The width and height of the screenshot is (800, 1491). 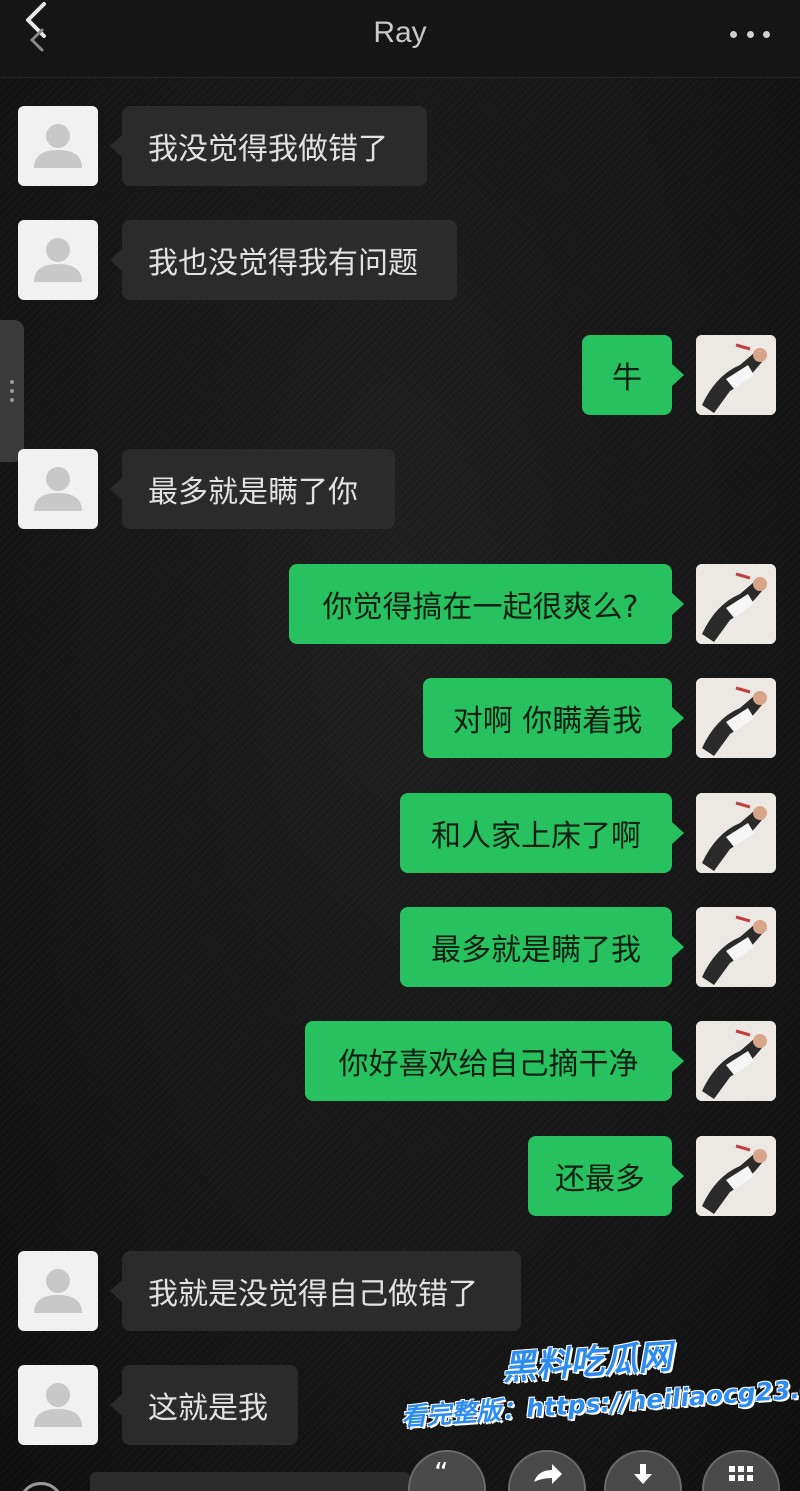 I want to click on download-glyph, so click(x=643, y=1474).